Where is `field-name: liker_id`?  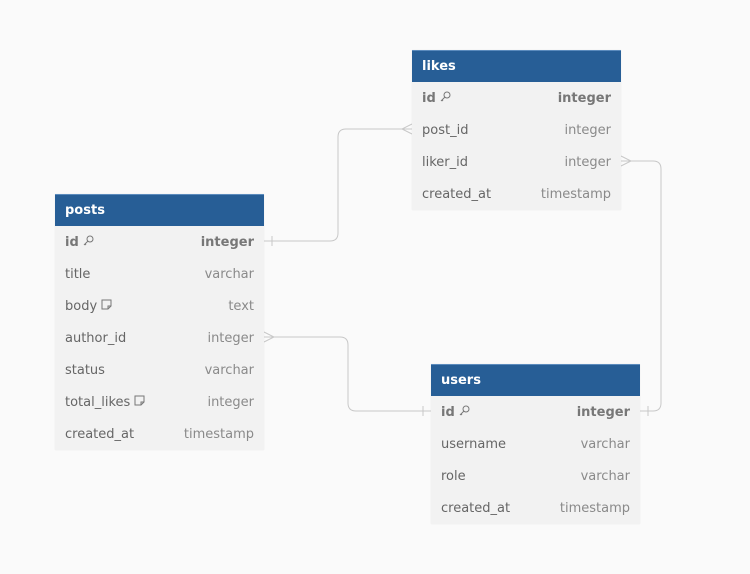
field-name: liker_id is located at coordinates (445, 162).